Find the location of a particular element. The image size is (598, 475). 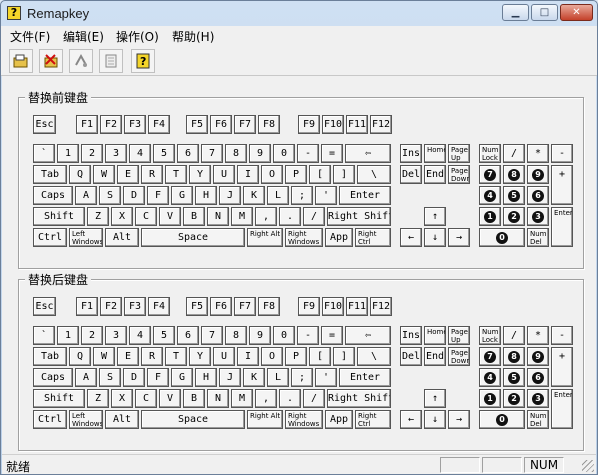

key-sym: , is located at coordinates (266, 398).